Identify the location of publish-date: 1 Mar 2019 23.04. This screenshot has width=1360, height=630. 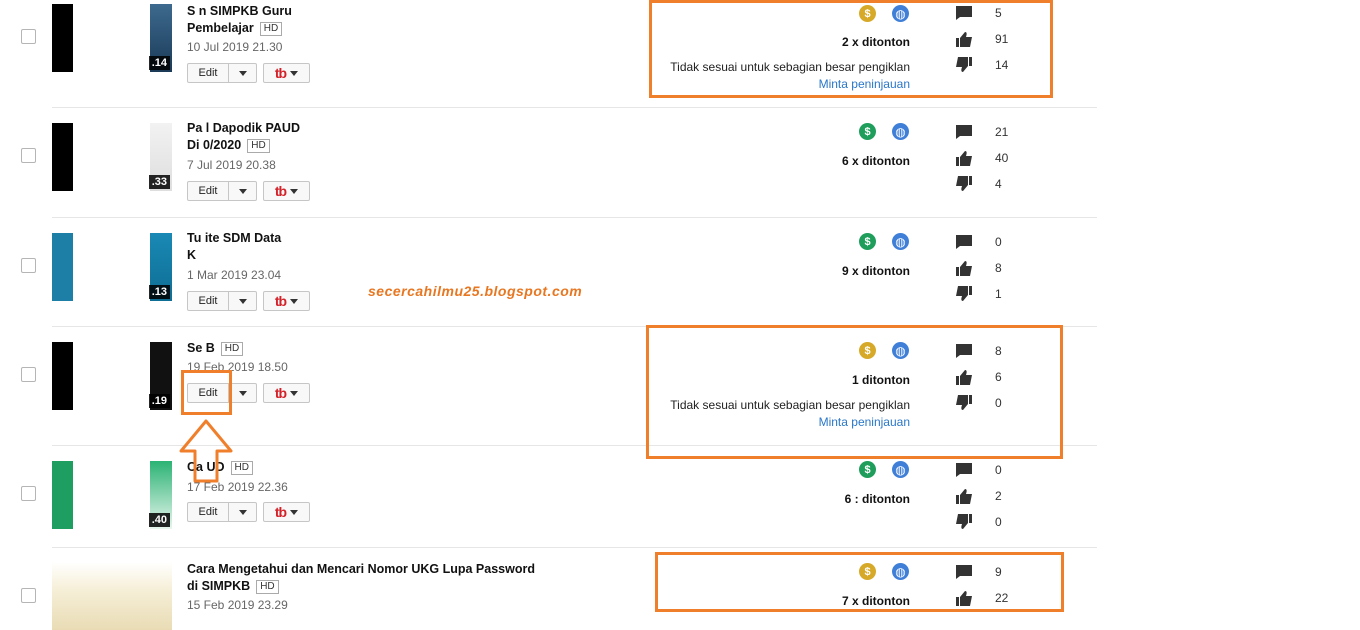
(234, 275).